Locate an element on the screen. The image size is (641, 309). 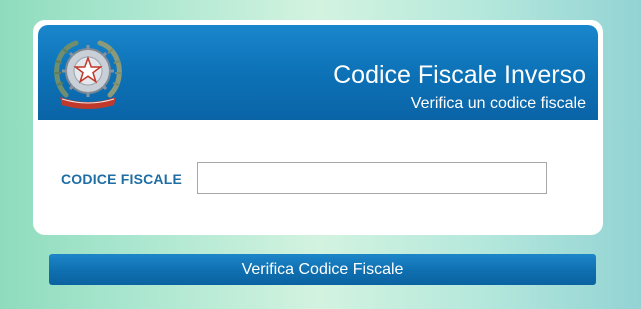
italian-republic-emblem-icon is located at coordinates (88, 74).